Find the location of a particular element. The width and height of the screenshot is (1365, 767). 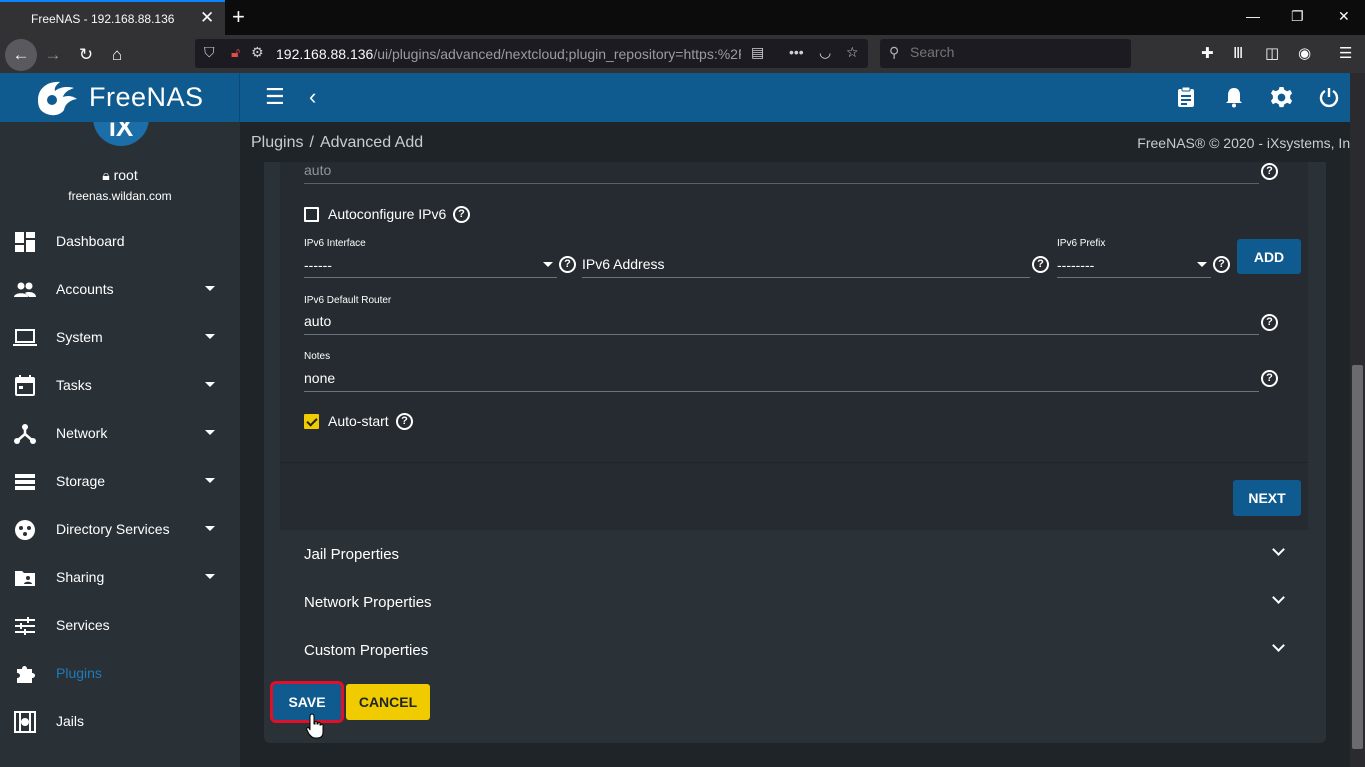

collapse-sidebar-icon: ‹ is located at coordinates (312, 97).